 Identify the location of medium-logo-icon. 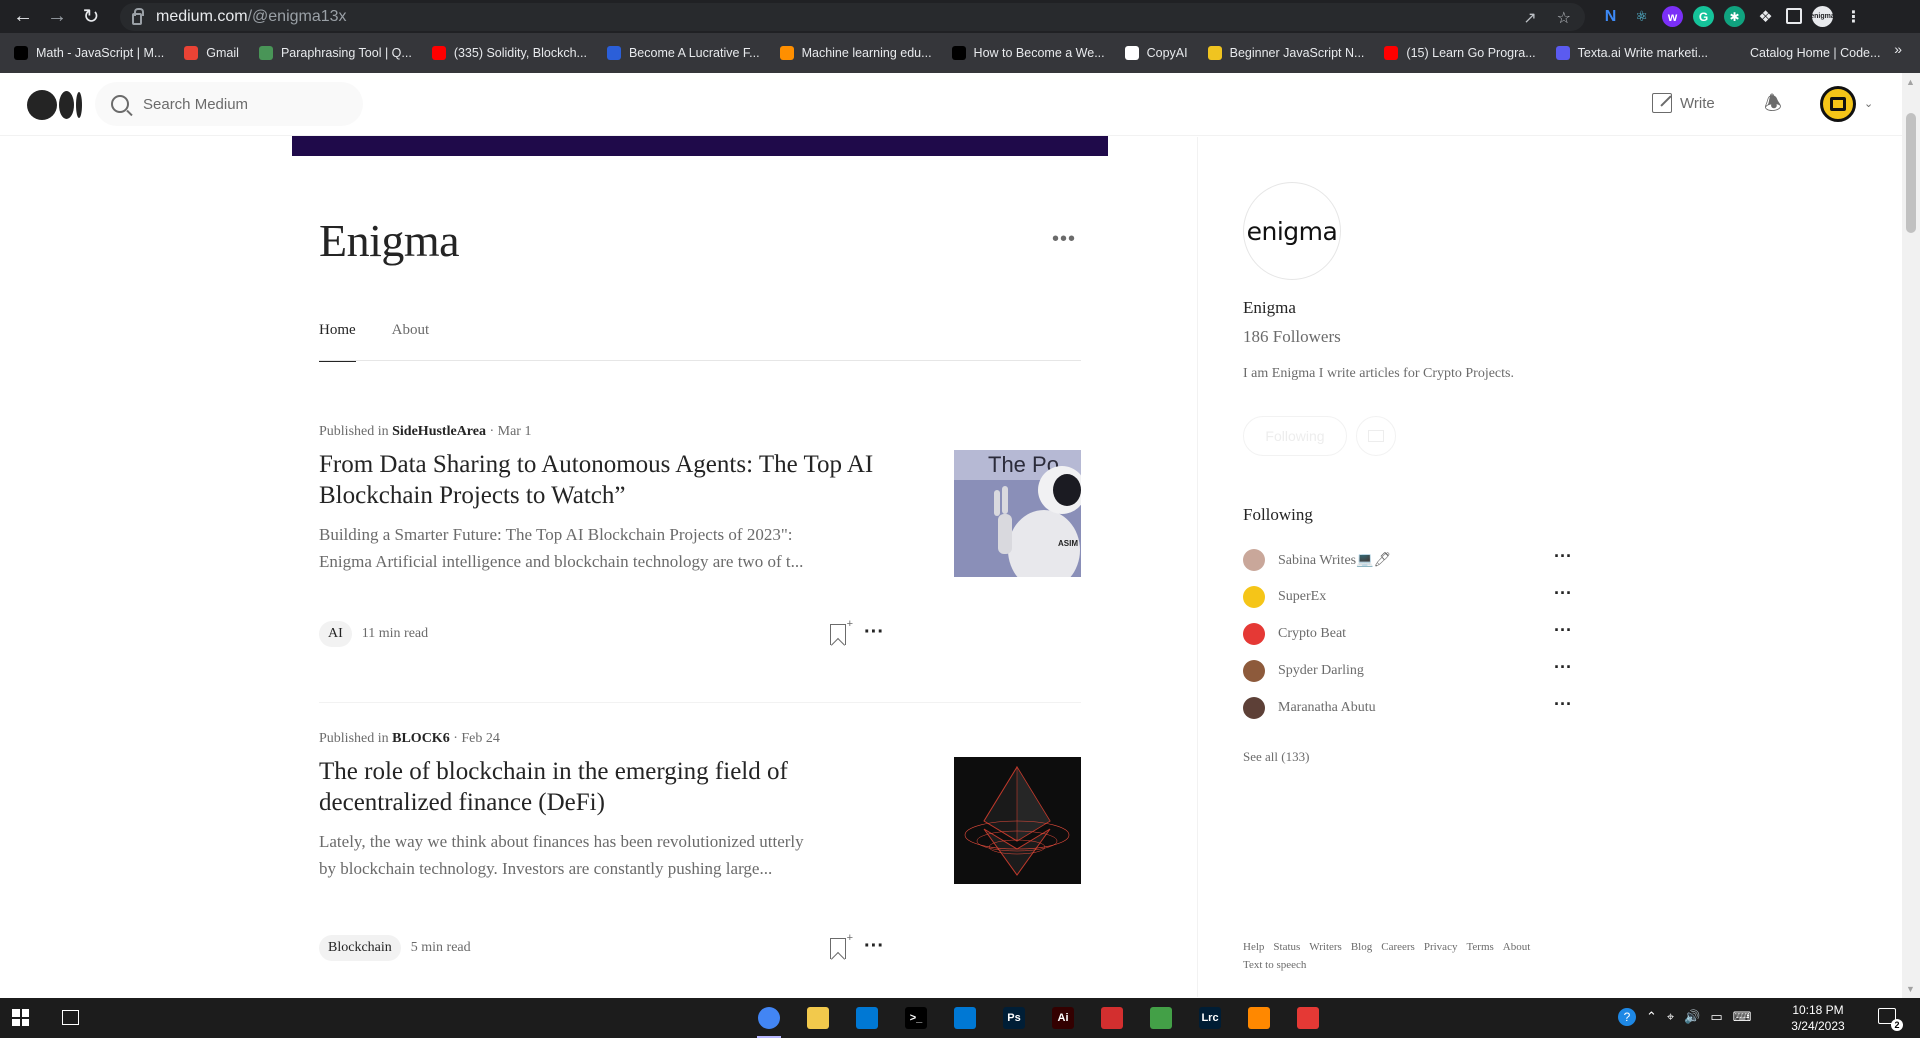
(54, 105).